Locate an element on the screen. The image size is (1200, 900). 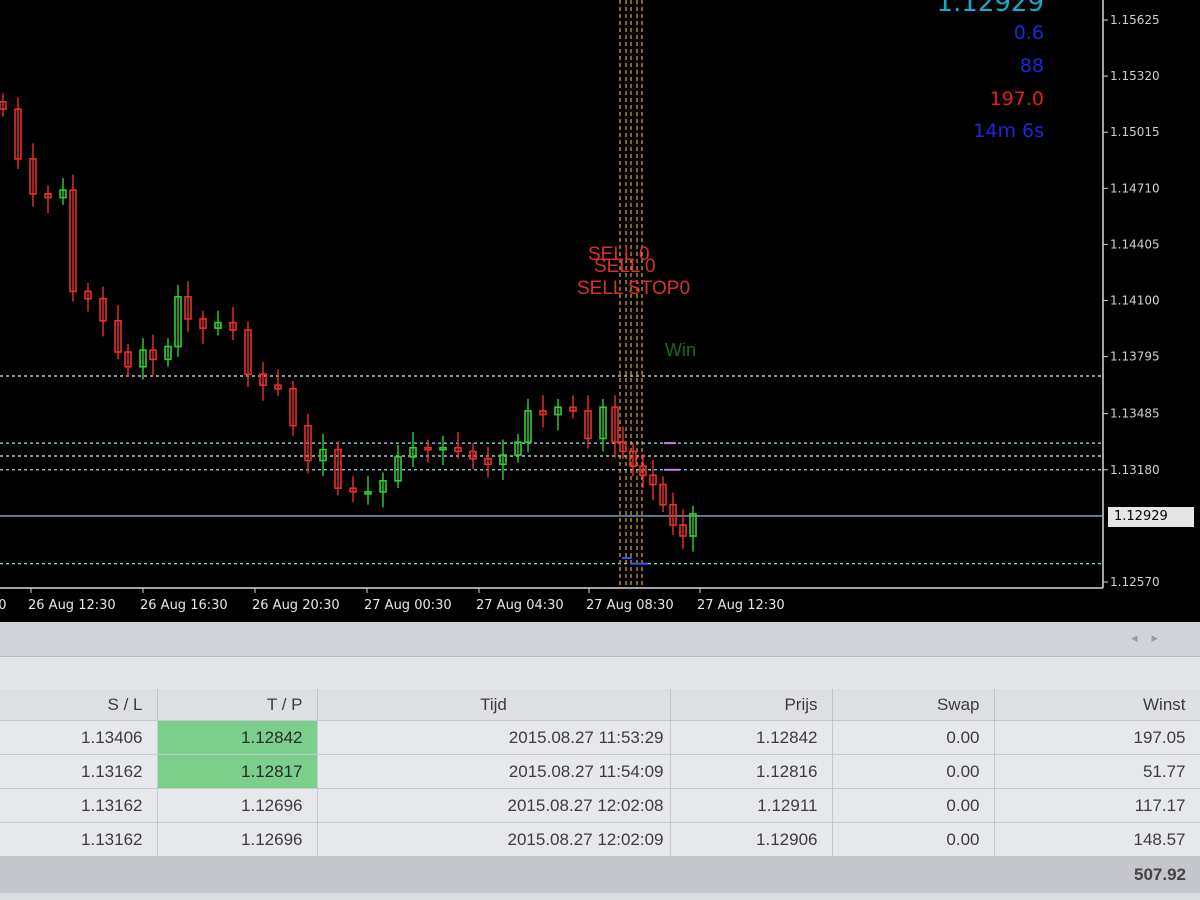
info-timer: 14m 6s is located at coordinates (1008, 131).